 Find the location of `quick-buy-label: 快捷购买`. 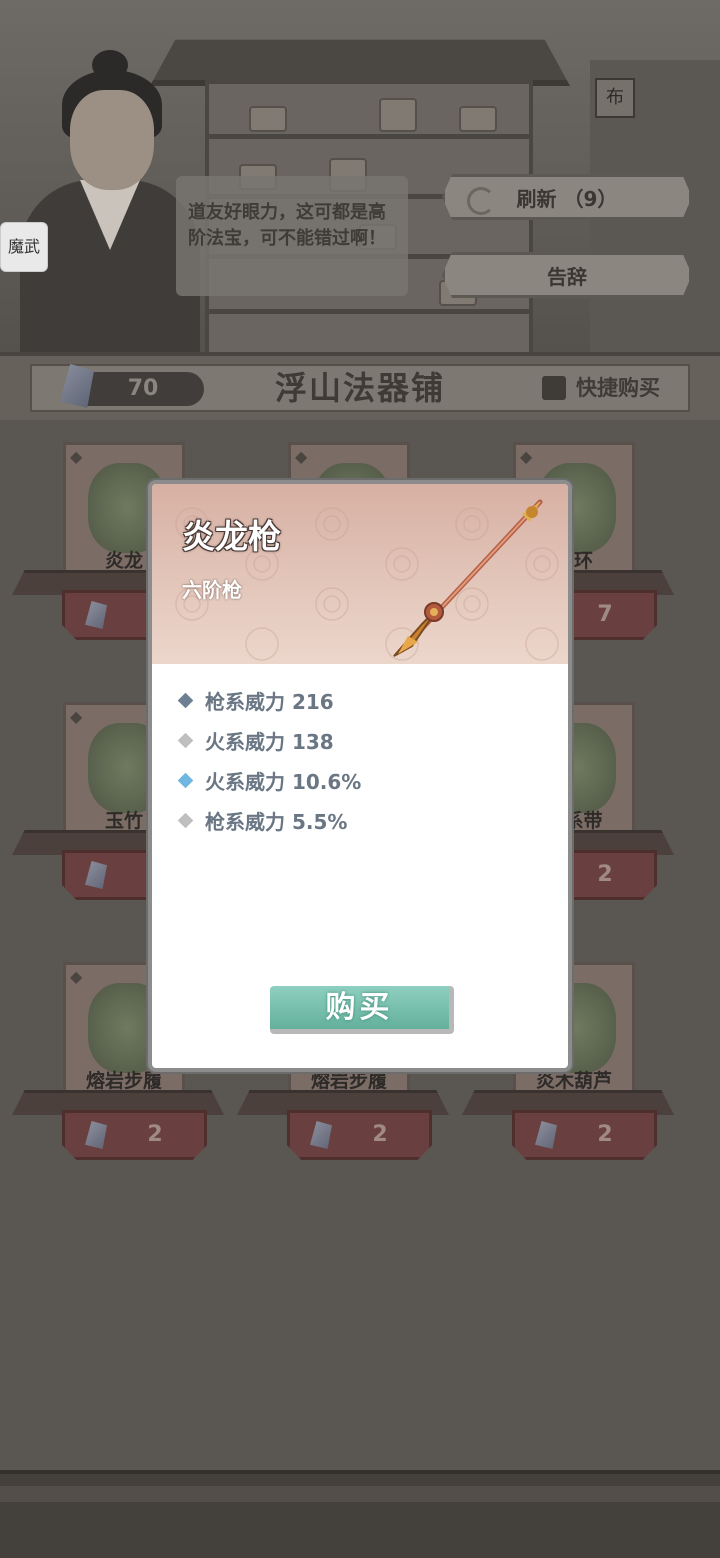

quick-buy-label: 快捷购买 is located at coordinates (631, 388).